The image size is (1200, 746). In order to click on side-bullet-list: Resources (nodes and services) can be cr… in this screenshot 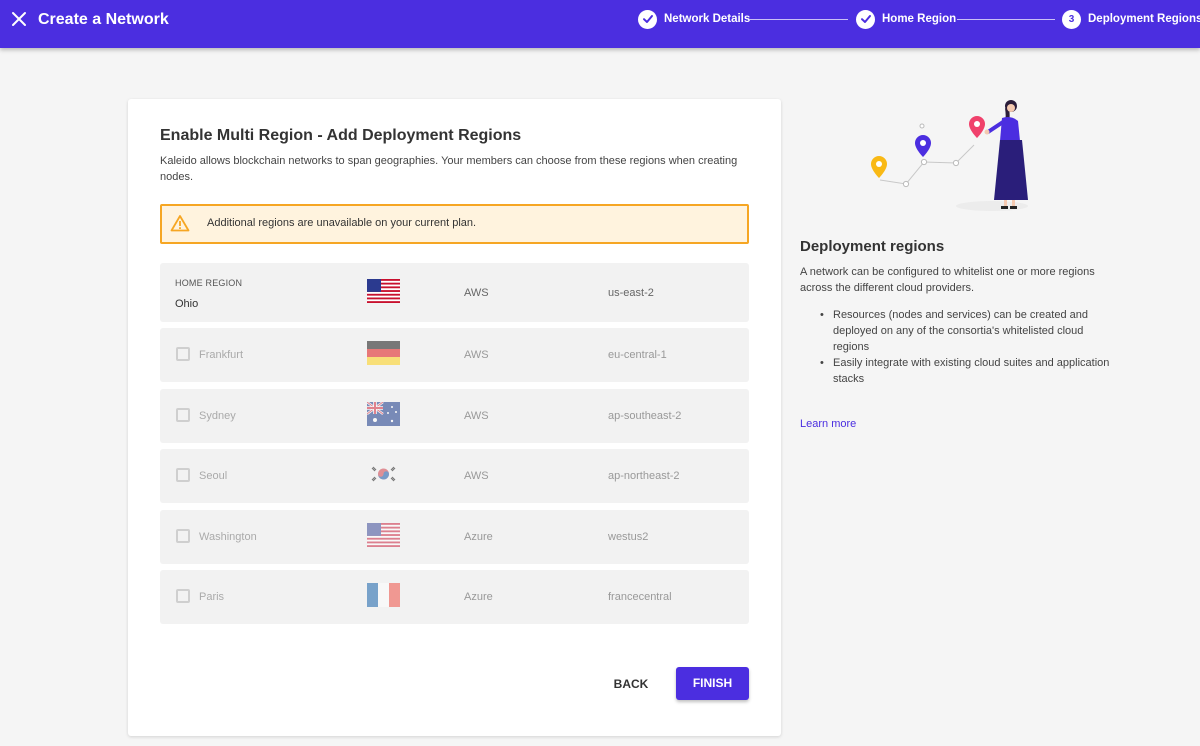, I will do `click(965, 347)`.